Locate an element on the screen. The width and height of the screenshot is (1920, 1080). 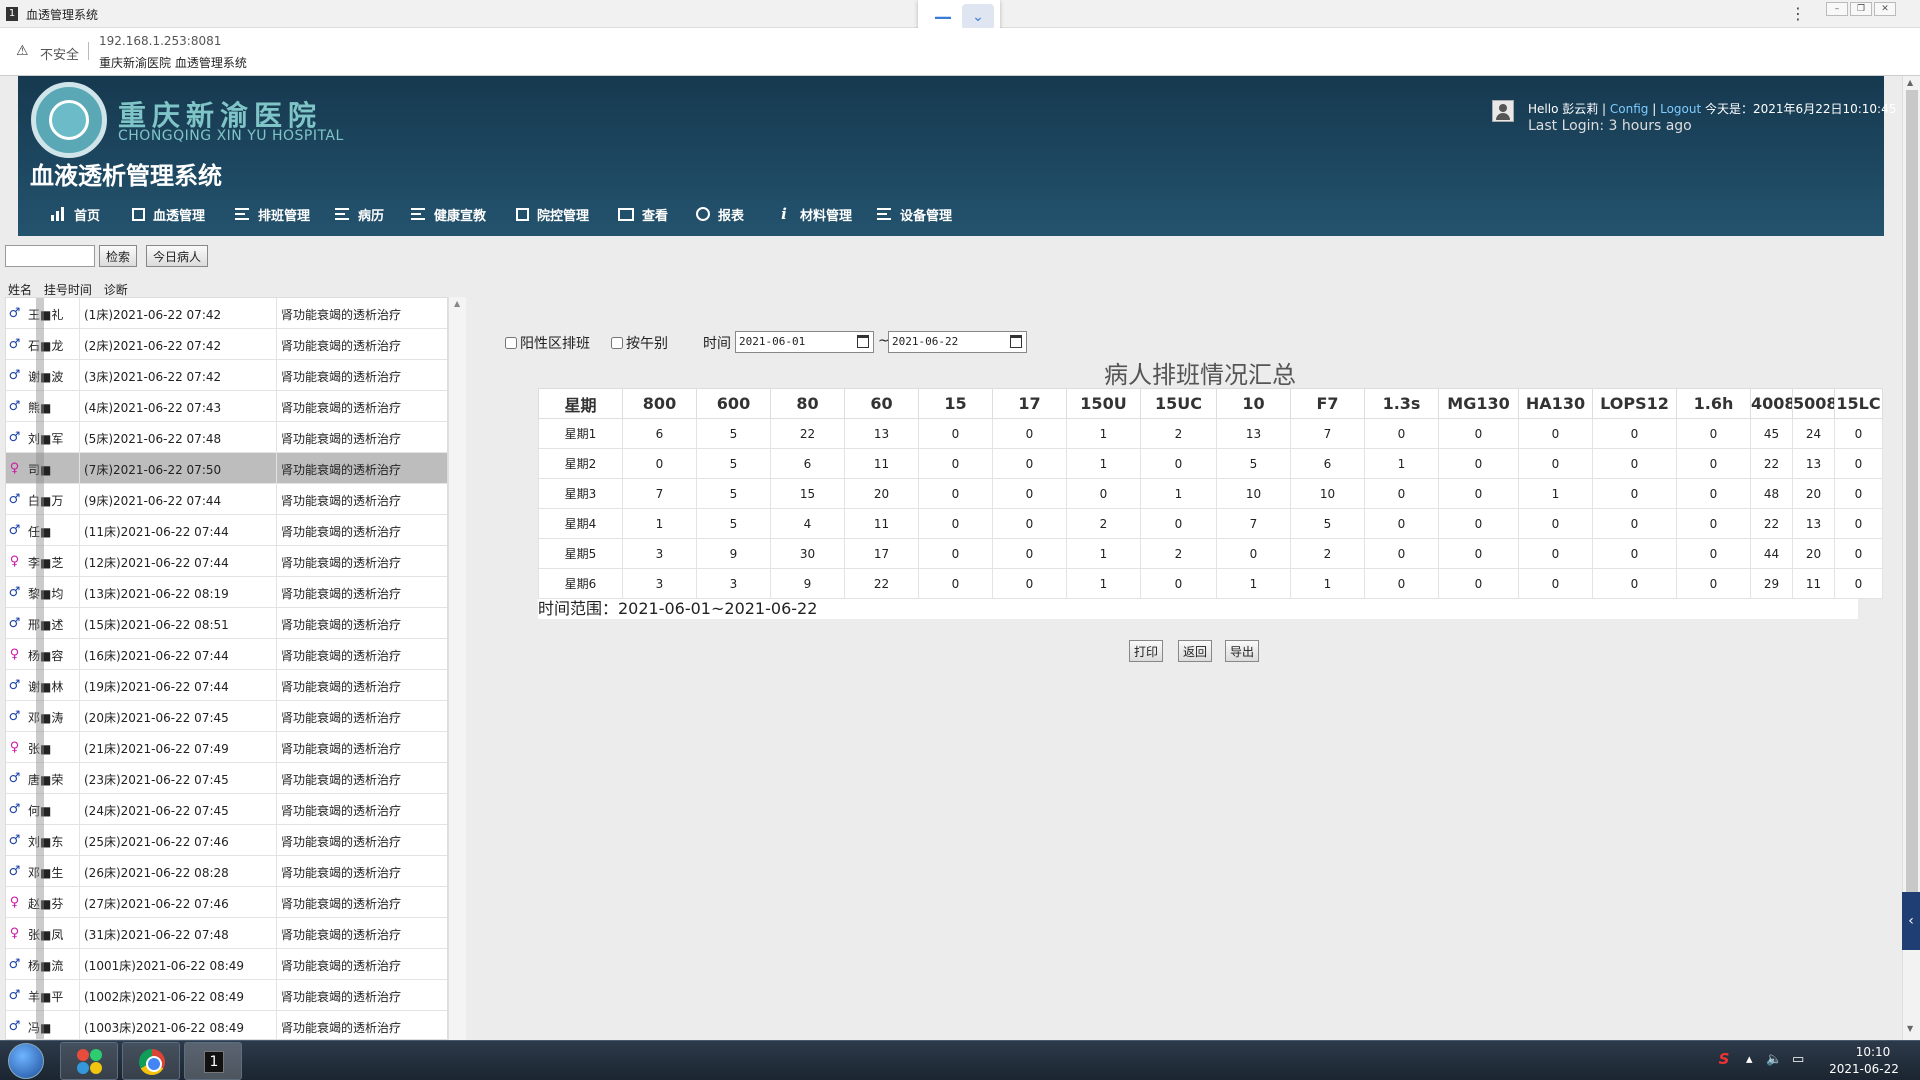
nav-infection-control: 院控管理 is located at coordinates (552, 214).